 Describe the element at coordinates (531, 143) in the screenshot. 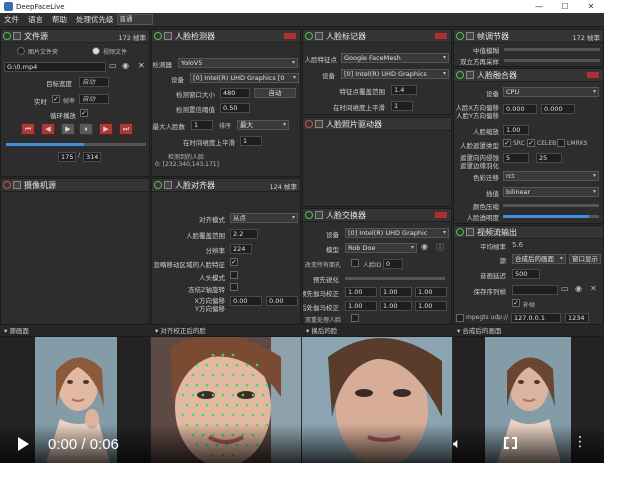

I see `mask-celeb-checkbox: ✓` at that location.